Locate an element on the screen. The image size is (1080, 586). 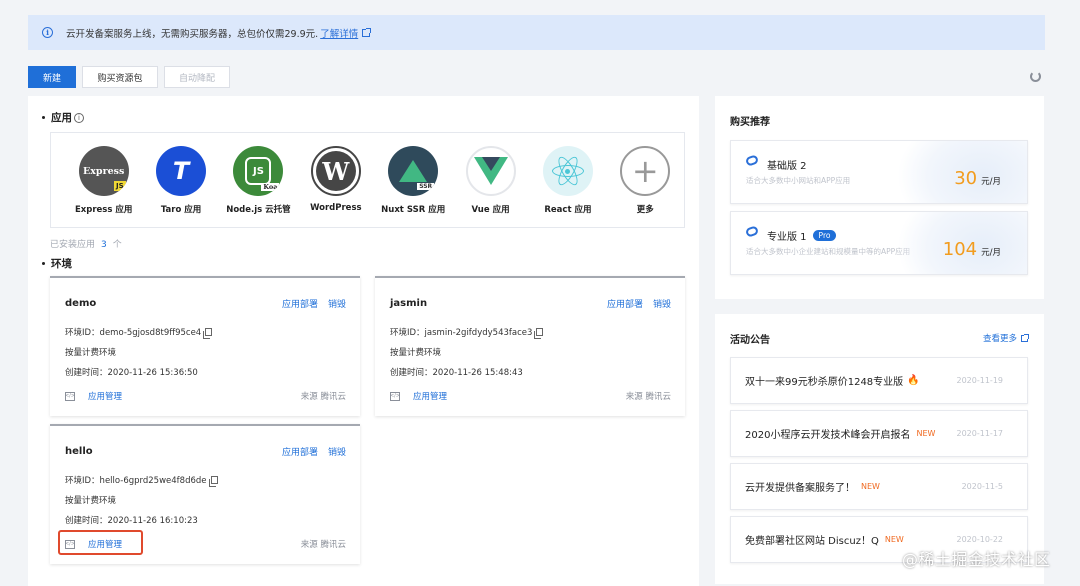
wordpress-logo-icon: W is located at coordinates (335, 171).